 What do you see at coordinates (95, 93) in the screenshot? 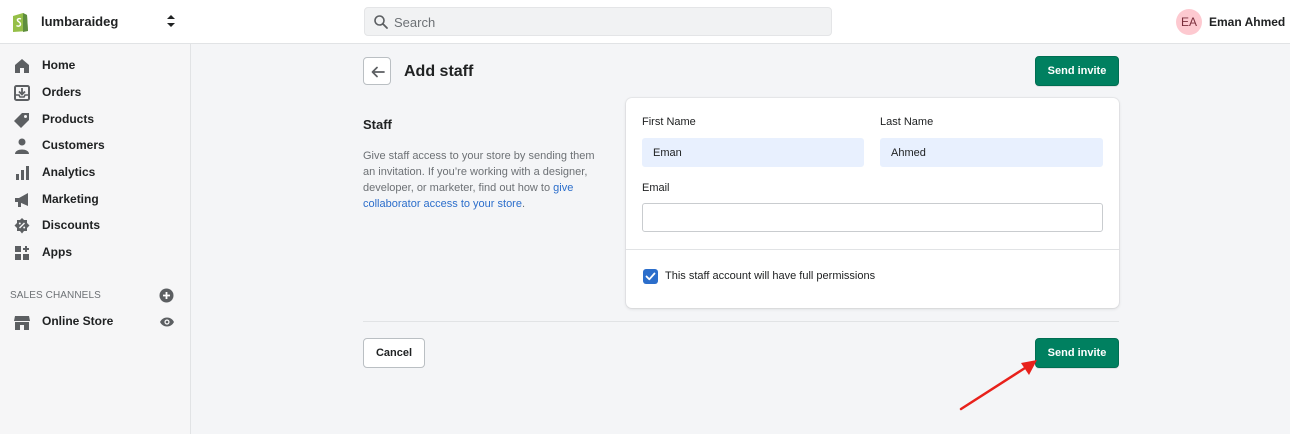
I see `sidebar-item-orders: Orders` at bounding box center [95, 93].